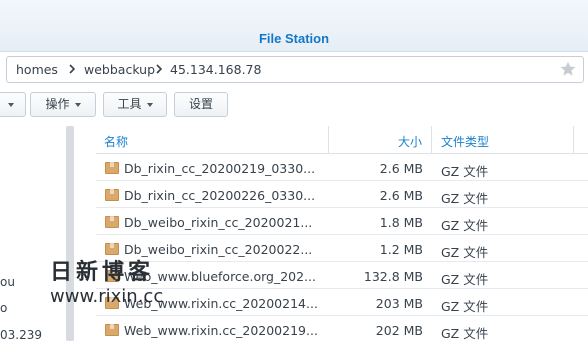 The image size is (588, 341). I want to click on sidebar-scrollbar, so click(70, 233).